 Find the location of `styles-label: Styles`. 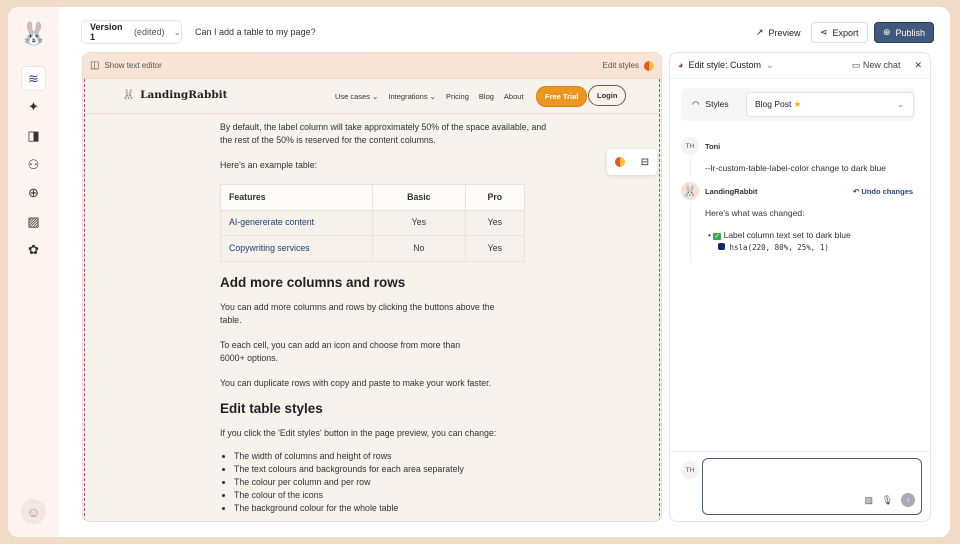

styles-label: Styles is located at coordinates (717, 104).